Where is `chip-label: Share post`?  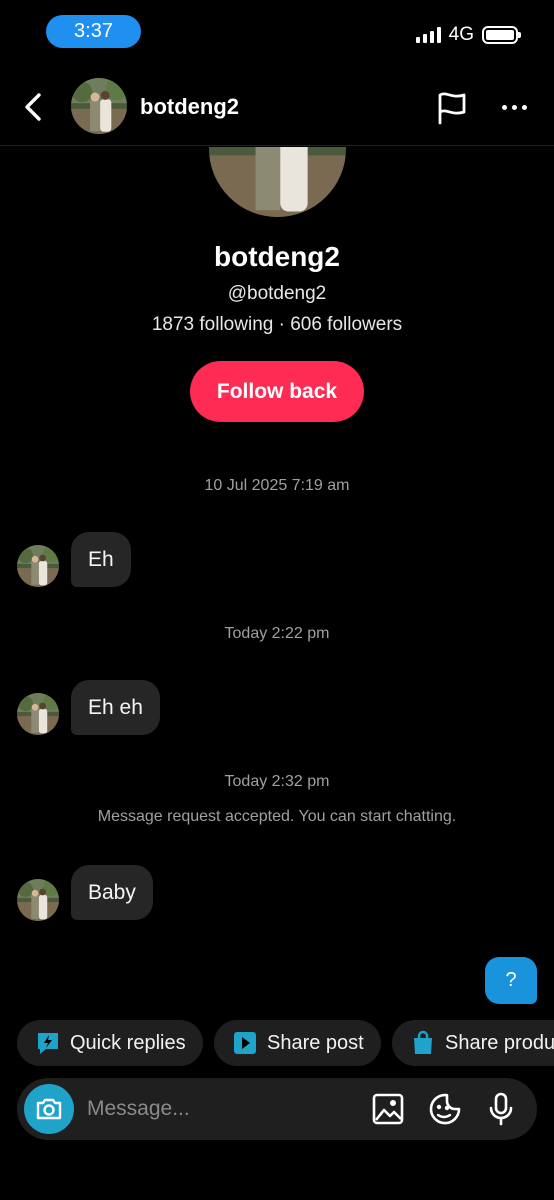 chip-label: Share post is located at coordinates (315, 1042).